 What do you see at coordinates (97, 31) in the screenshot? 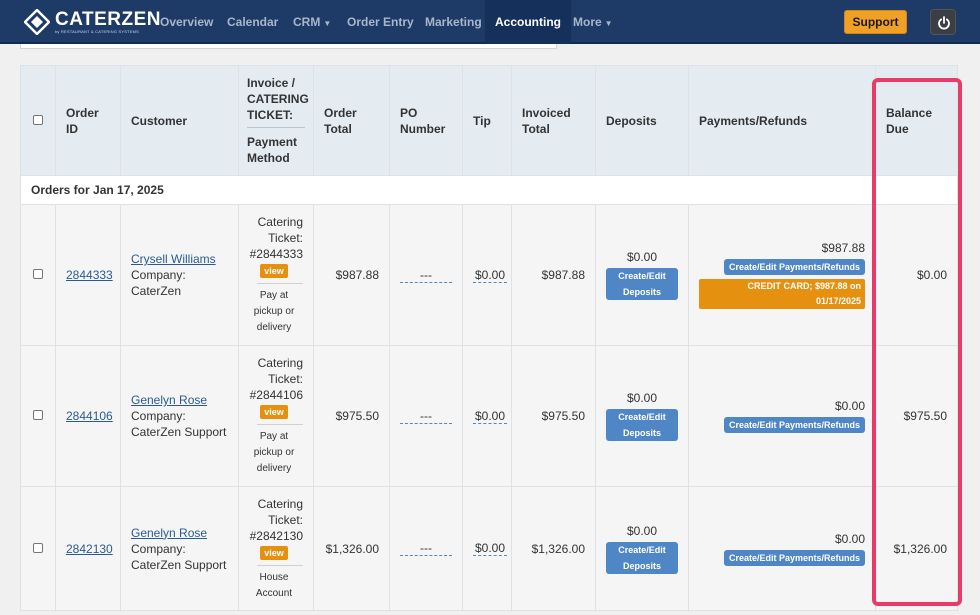
I see `brand-tagline: by RESTAURANT & CATERING SYSTEMS` at bounding box center [97, 31].